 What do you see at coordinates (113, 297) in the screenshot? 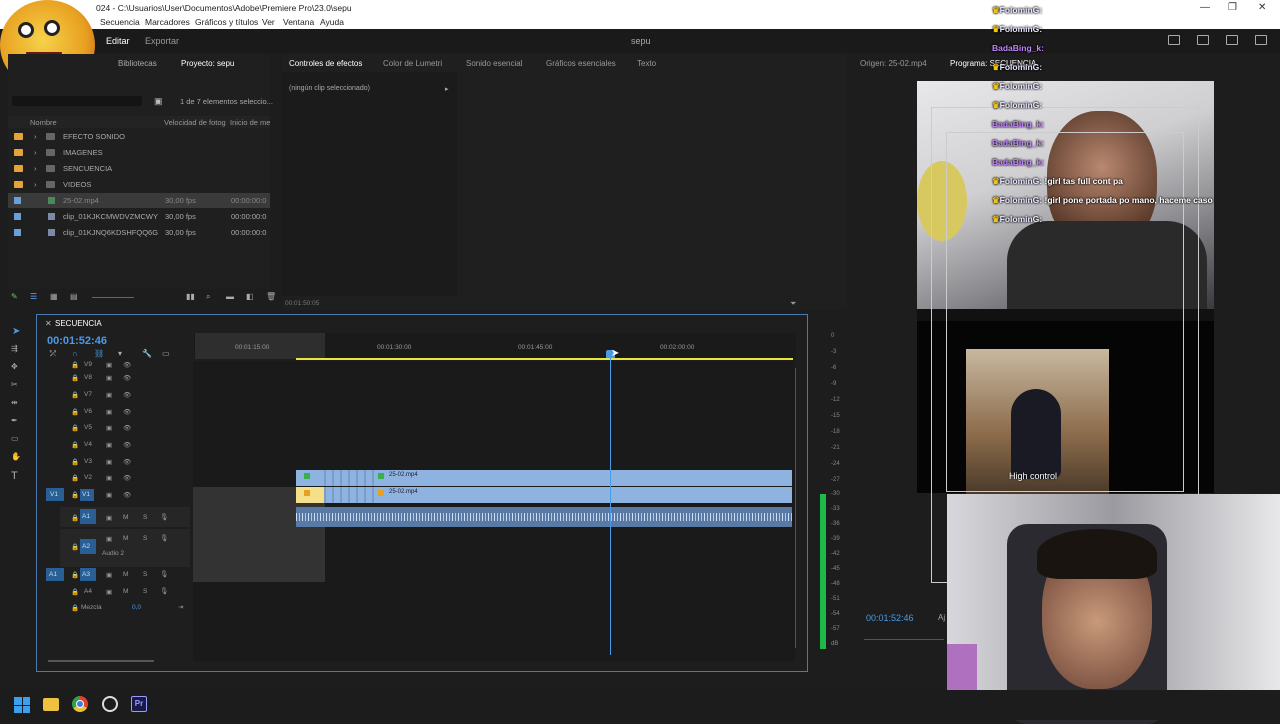
I see `zoom-slider` at bounding box center [113, 297].